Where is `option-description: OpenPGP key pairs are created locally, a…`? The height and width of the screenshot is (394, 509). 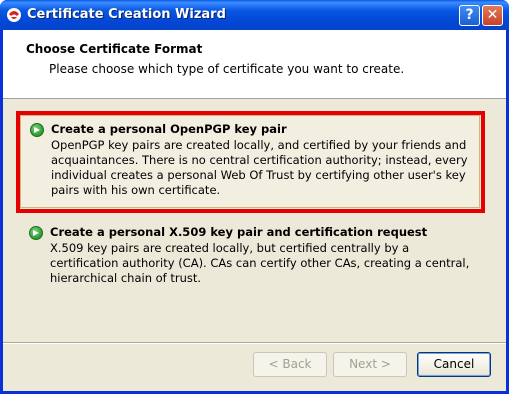
option-description: OpenPGP key pairs are created locally, a… is located at coordinates (259, 167).